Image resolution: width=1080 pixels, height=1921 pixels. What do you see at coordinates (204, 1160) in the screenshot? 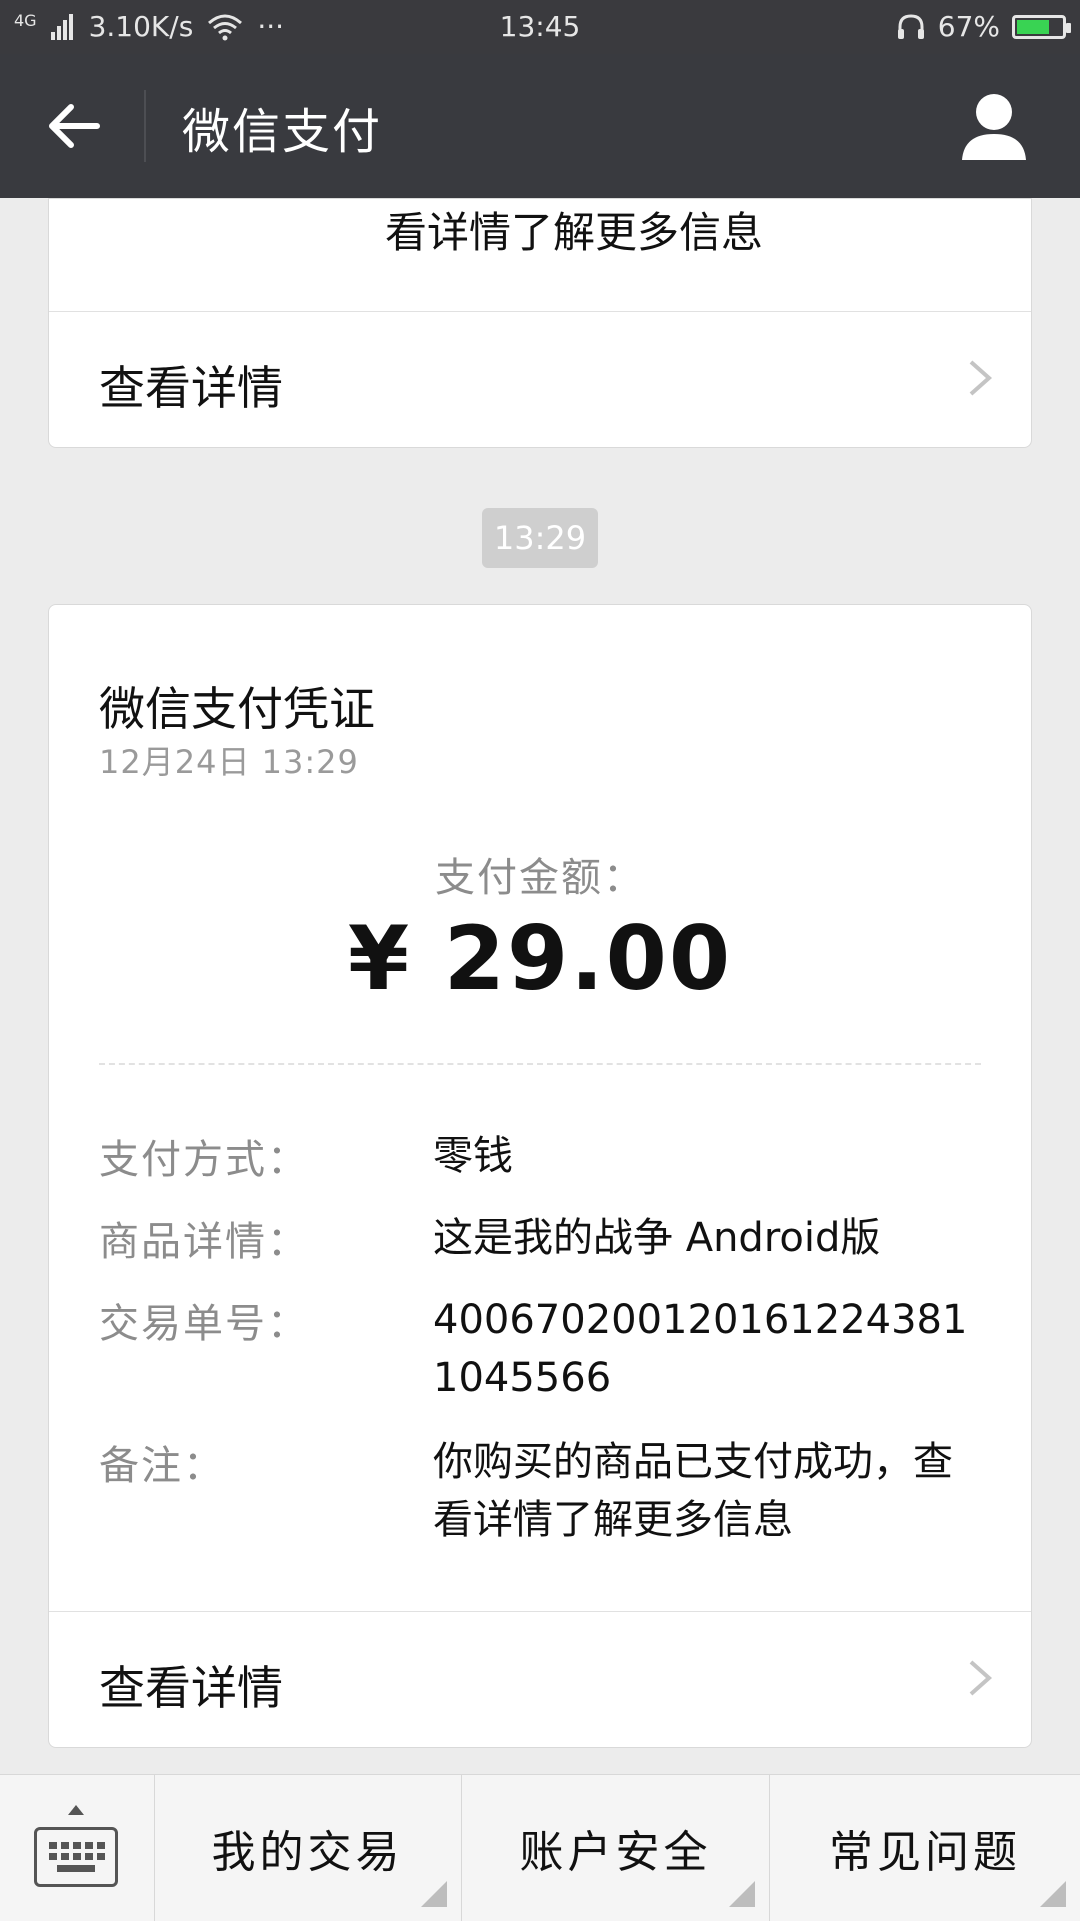
I see `field-label: 支付方式：` at bounding box center [204, 1160].